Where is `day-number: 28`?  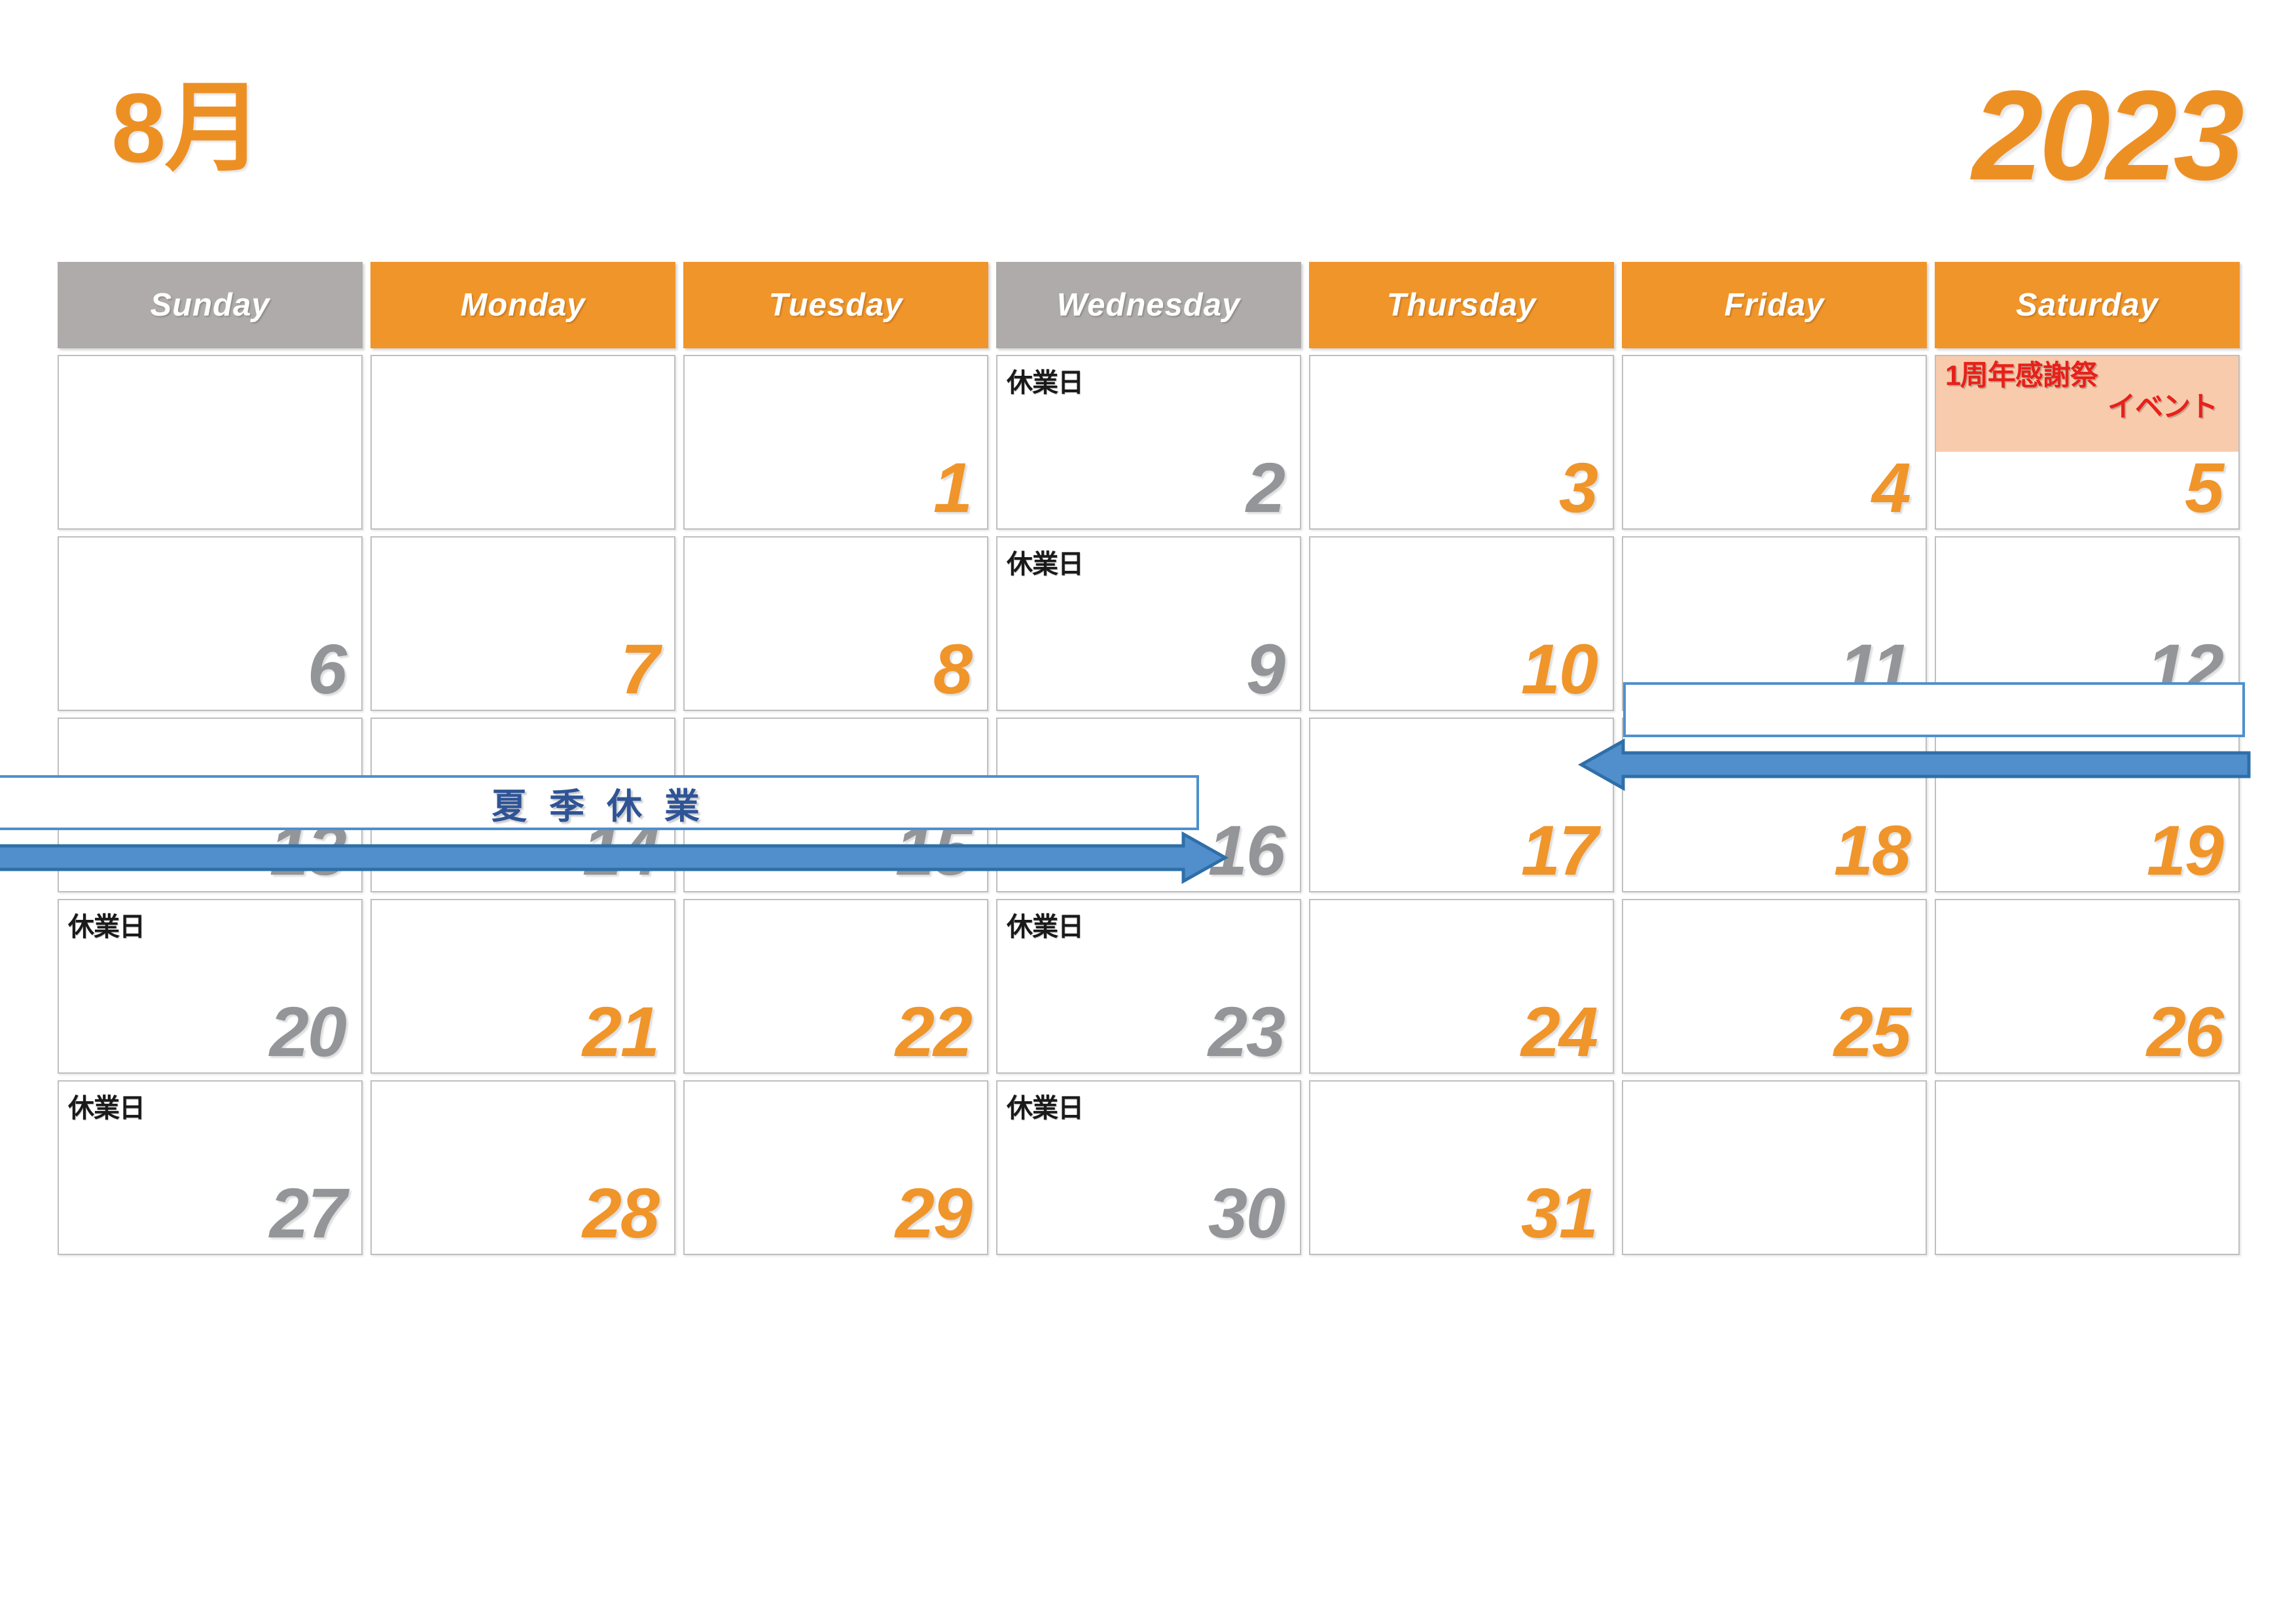
day-number: 28 is located at coordinates (621, 1212).